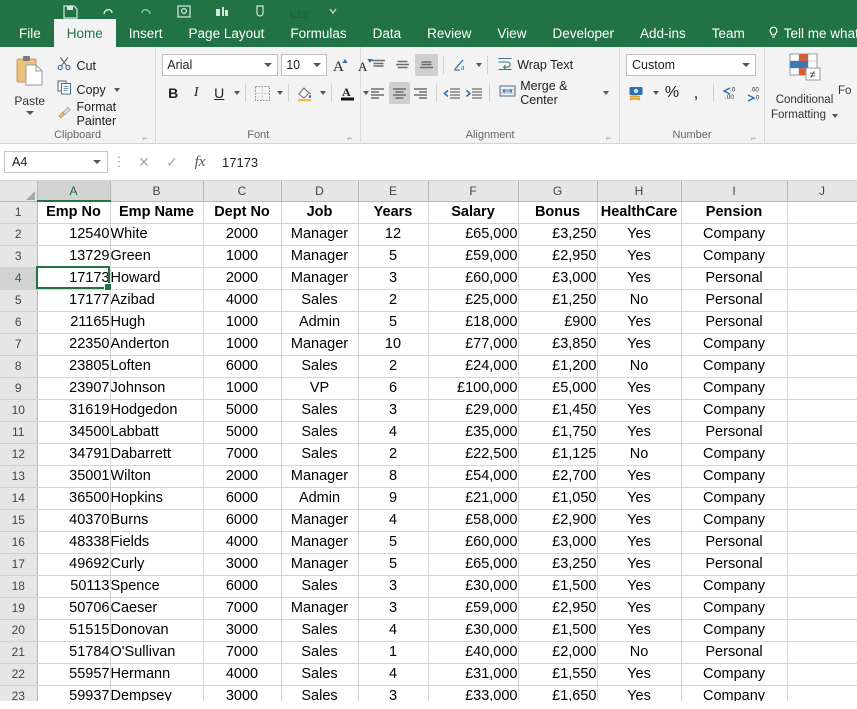  What do you see at coordinates (393, 476) in the screenshot?
I see `cell-E13: 8` at bounding box center [393, 476].